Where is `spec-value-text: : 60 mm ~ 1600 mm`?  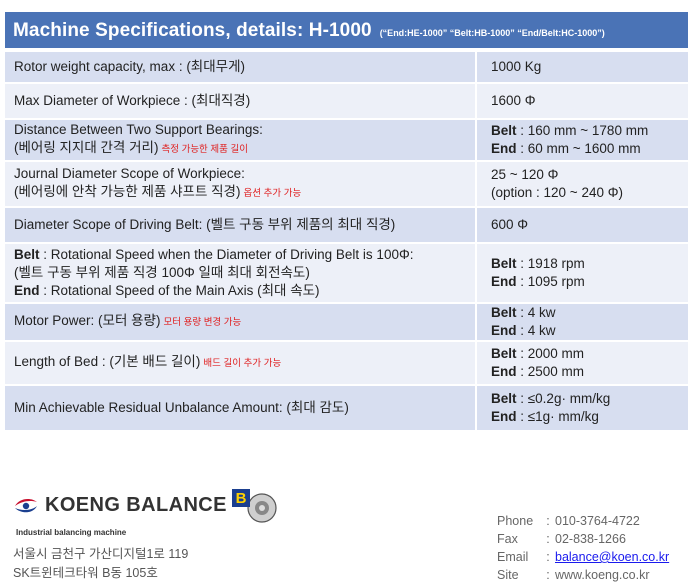
spec-value-text: : 60 mm ~ 1600 mm is located at coordinates (578, 148).